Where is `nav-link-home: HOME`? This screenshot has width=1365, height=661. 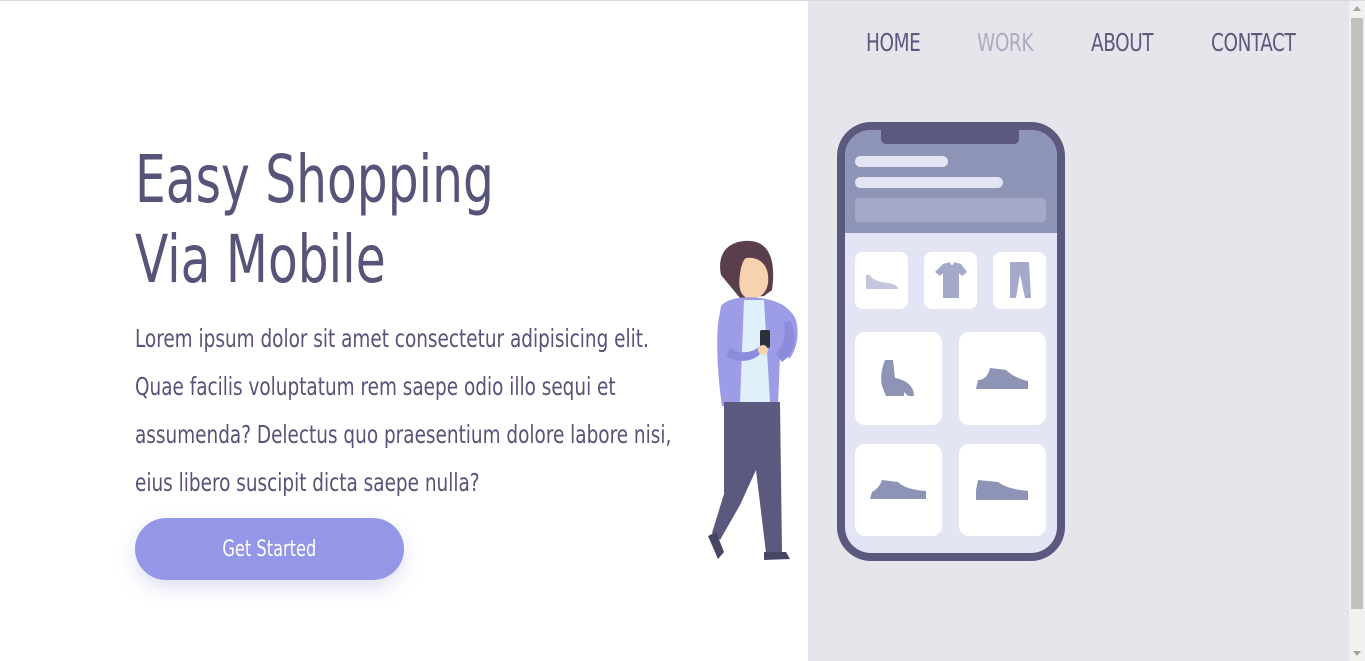 nav-link-home: HOME is located at coordinates (893, 42).